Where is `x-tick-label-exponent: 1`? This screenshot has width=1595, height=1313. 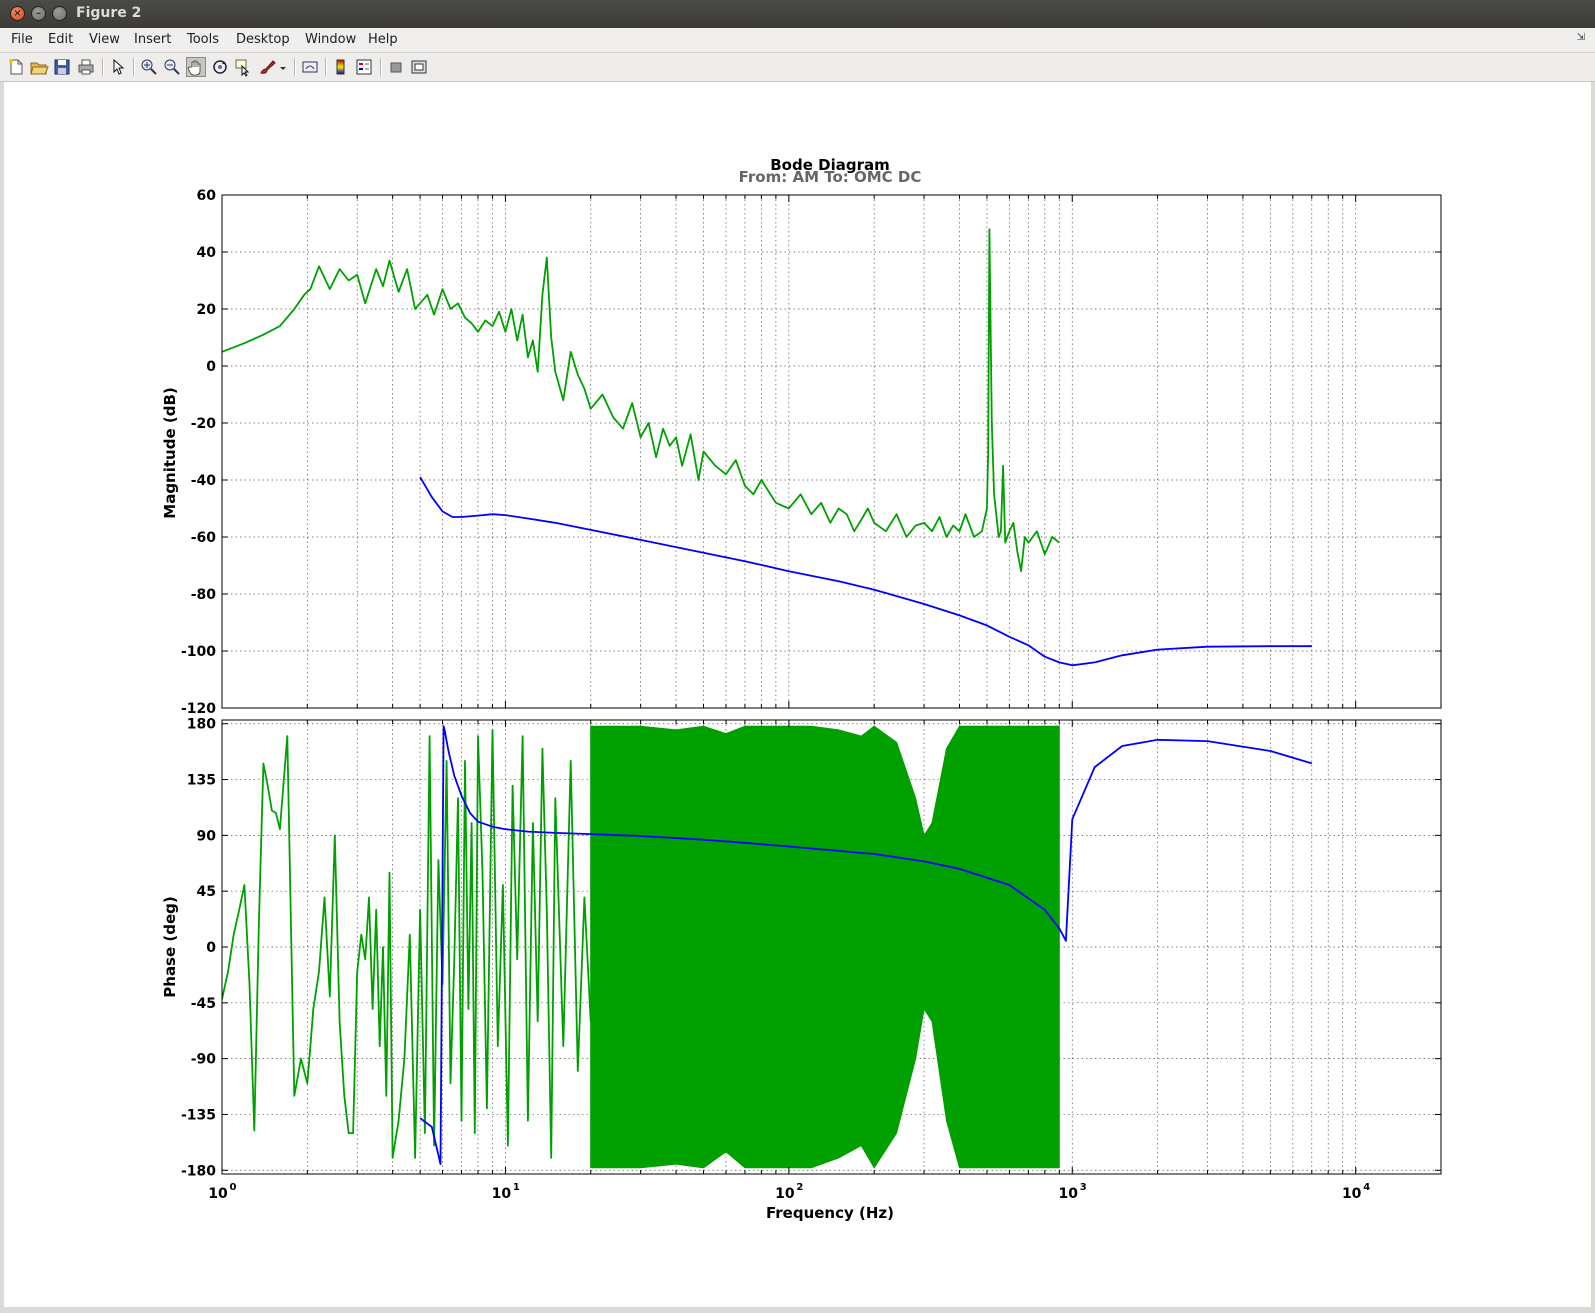
x-tick-label-exponent: 1 is located at coordinates (516, 1187).